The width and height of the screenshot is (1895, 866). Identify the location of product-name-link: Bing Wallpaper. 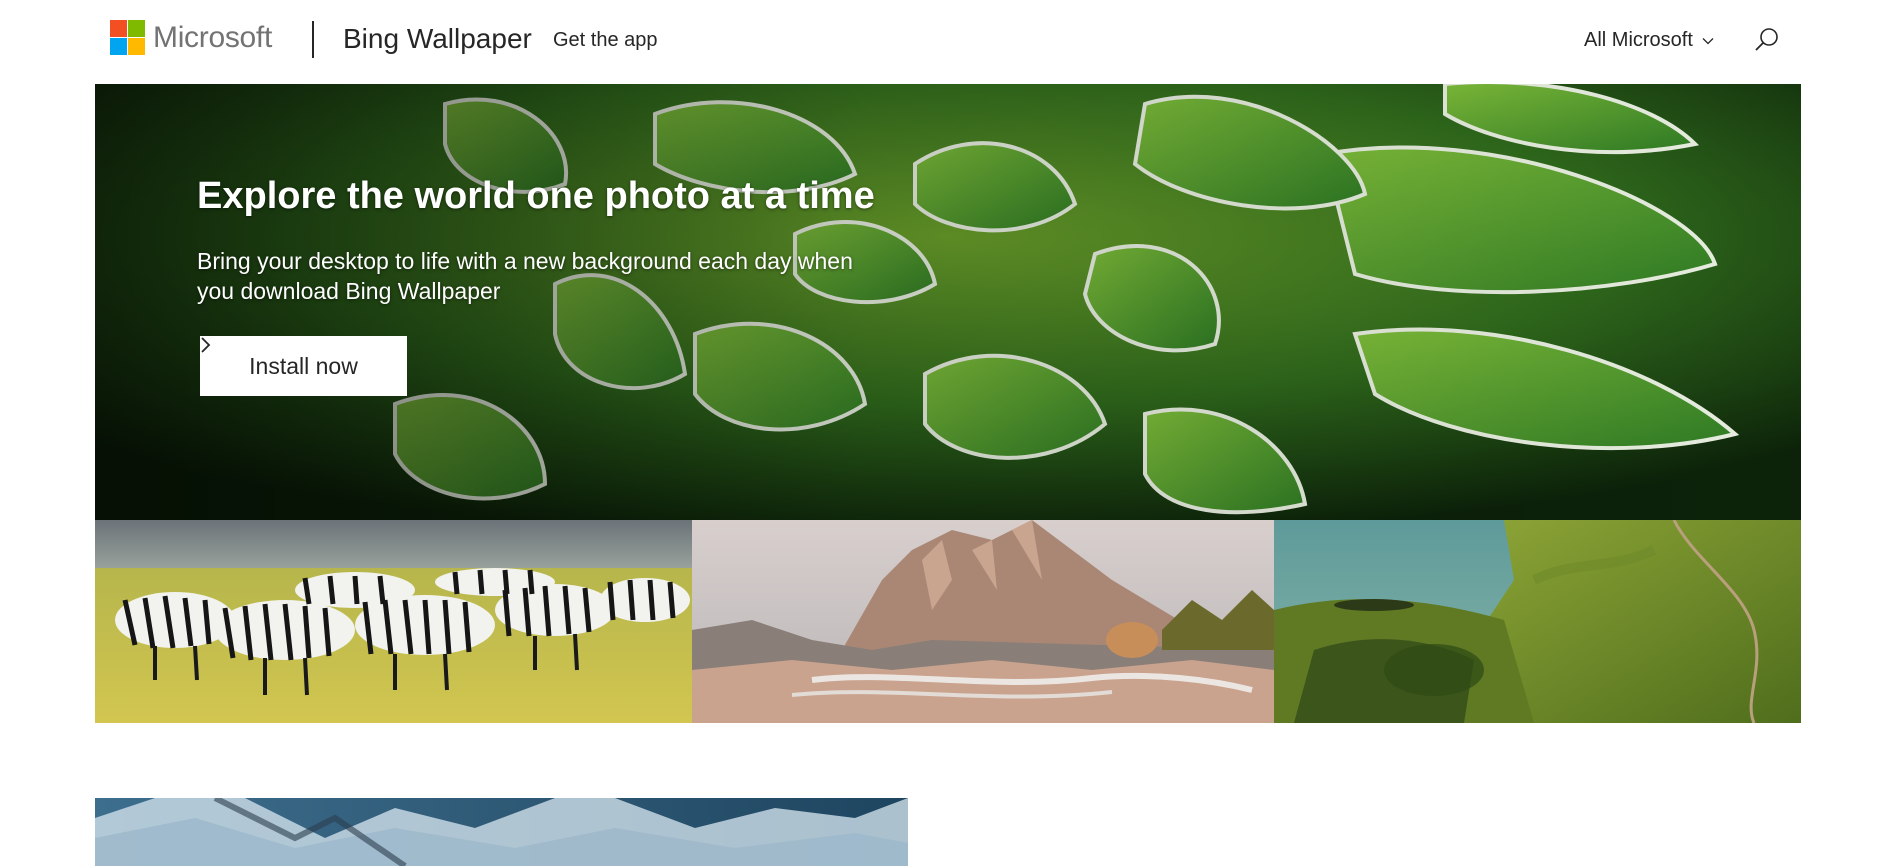
(437, 39).